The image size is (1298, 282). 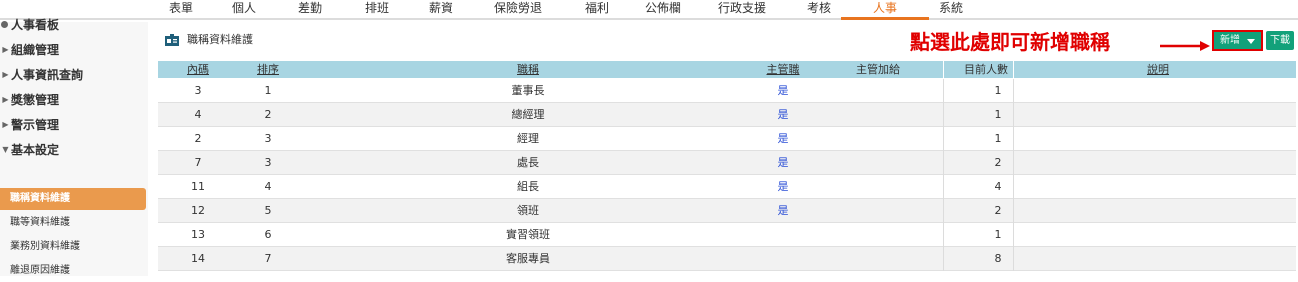 I want to click on sidebar-item: 人事看板, so click(x=74, y=24).